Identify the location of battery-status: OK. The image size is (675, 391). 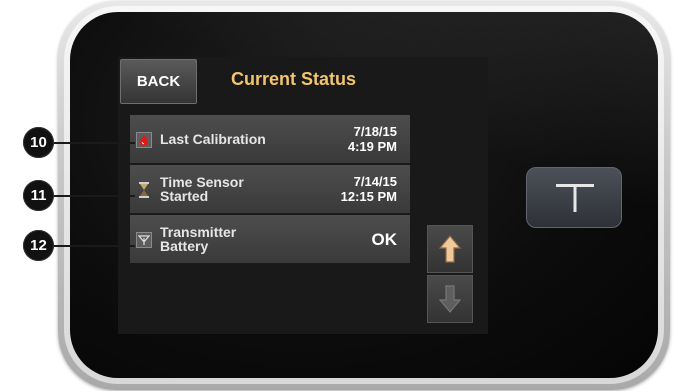
(384, 239).